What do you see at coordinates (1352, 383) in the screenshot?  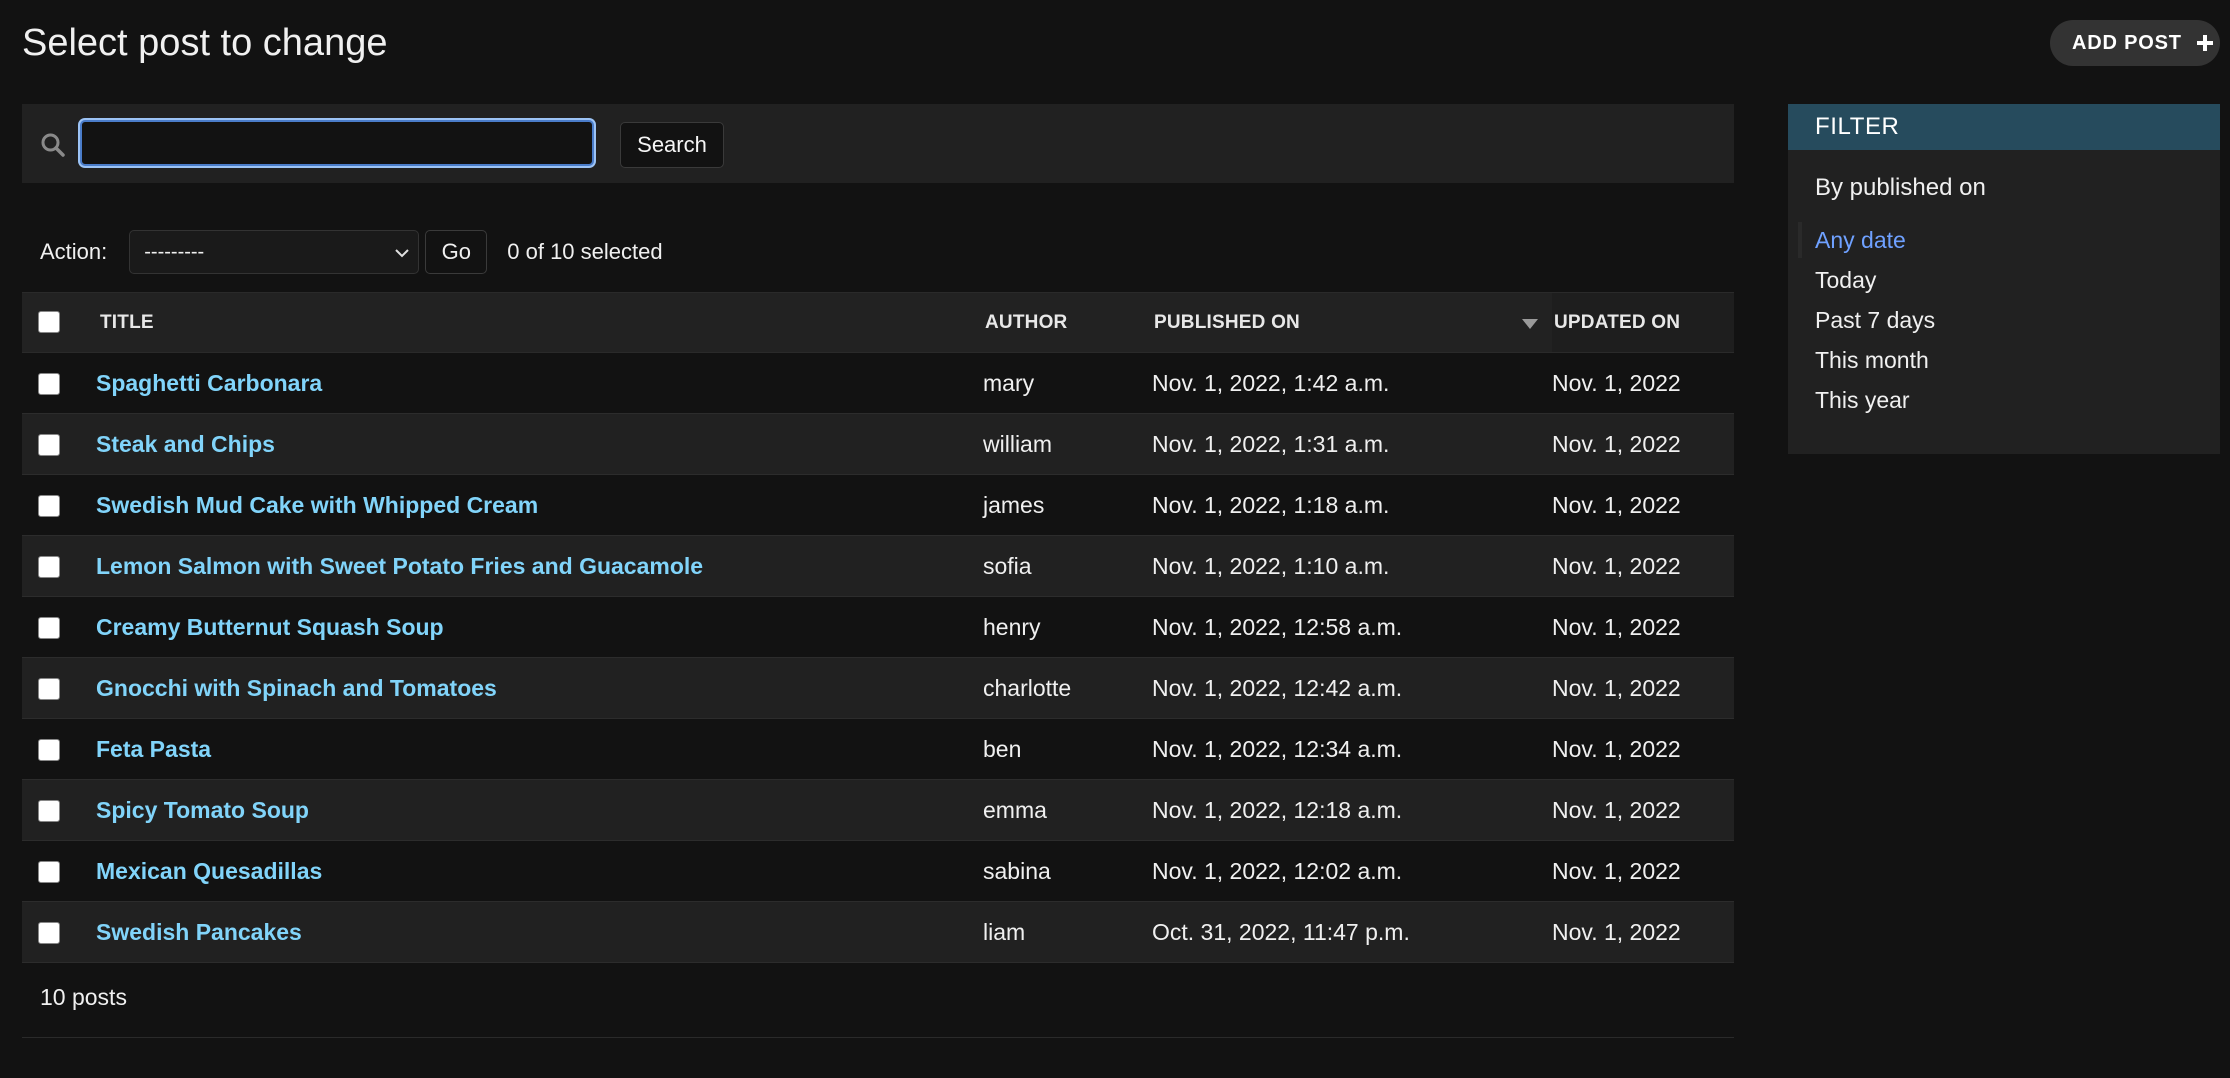 I see `published-cell: Nov. 1, 2022, 1:42 a.m.` at bounding box center [1352, 383].